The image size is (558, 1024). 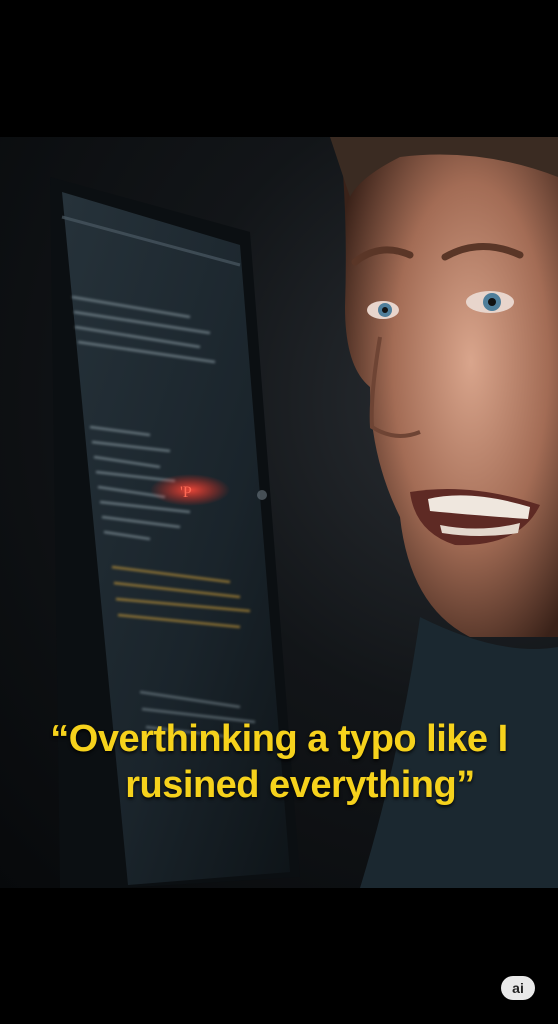 I want to click on top-letterbox, so click(x=279, y=68).